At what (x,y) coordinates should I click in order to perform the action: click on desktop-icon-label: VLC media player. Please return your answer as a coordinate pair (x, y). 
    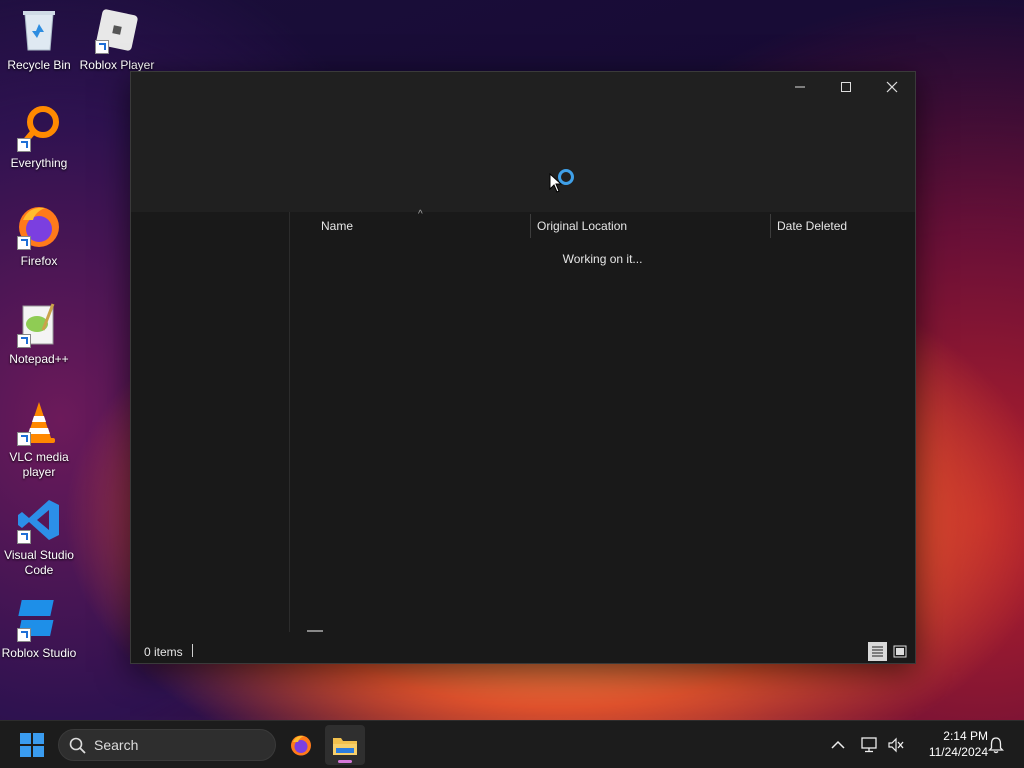
    Looking at the image, I should click on (39, 464).